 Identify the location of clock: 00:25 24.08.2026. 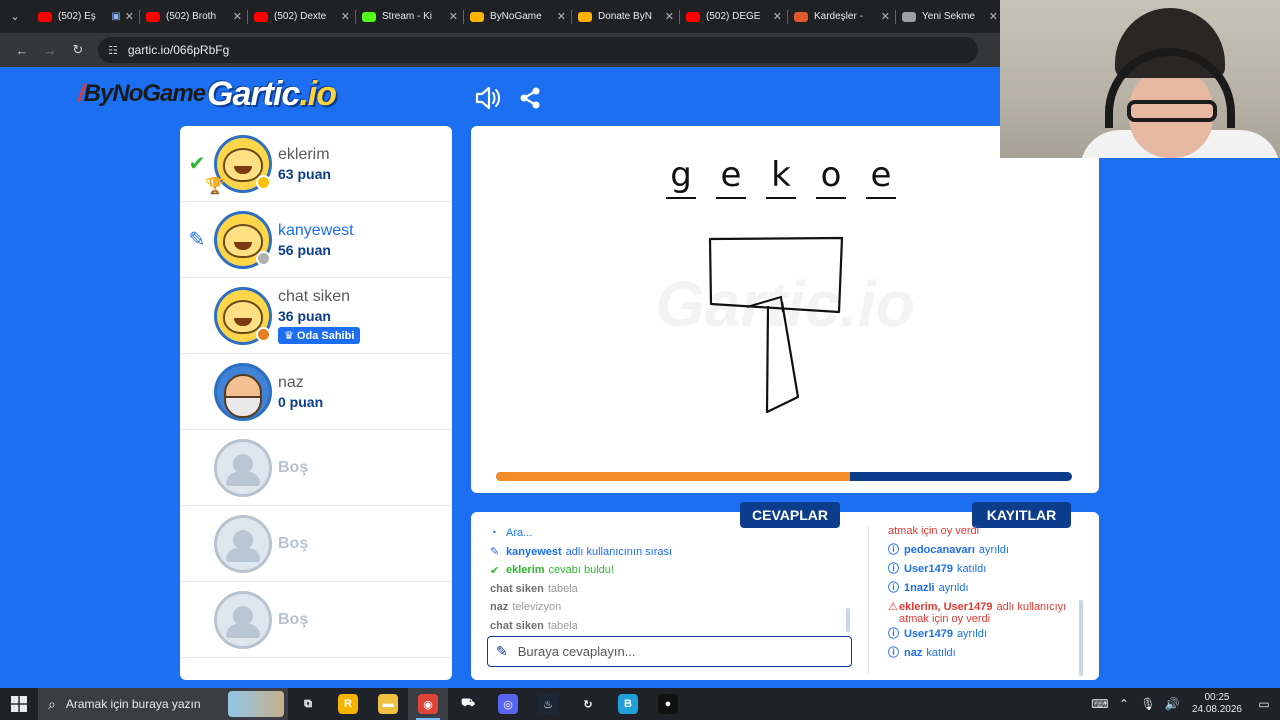
(1217, 704).